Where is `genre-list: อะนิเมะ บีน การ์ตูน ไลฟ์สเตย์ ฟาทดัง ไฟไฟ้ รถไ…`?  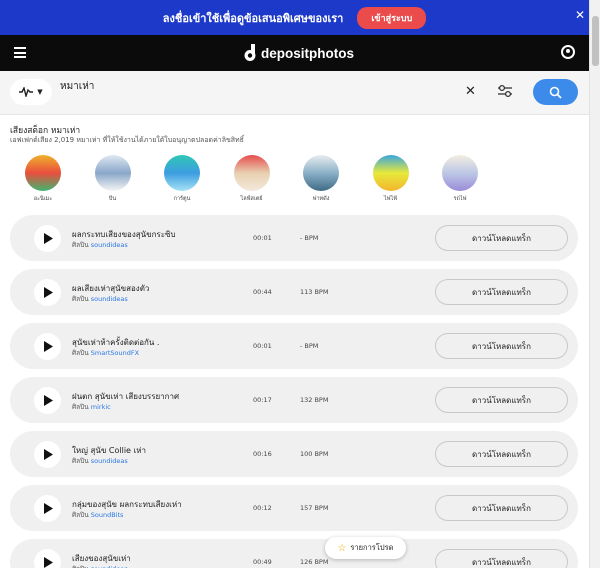 genre-list: อะนิเมะ บีน การ์ตูน ไลฟ์สเตย์ ฟาทดัง ไฟไฟ้ รถไ… is located at coordinates (285, 180).